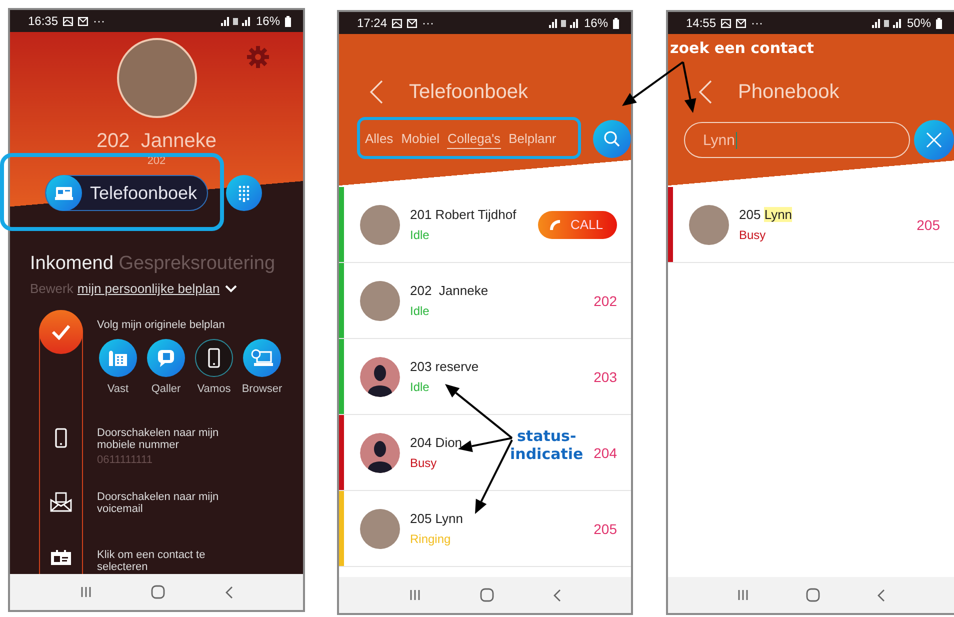 This screenshot has width=954, height=617. I want to click on search-button, so click(612, 139).